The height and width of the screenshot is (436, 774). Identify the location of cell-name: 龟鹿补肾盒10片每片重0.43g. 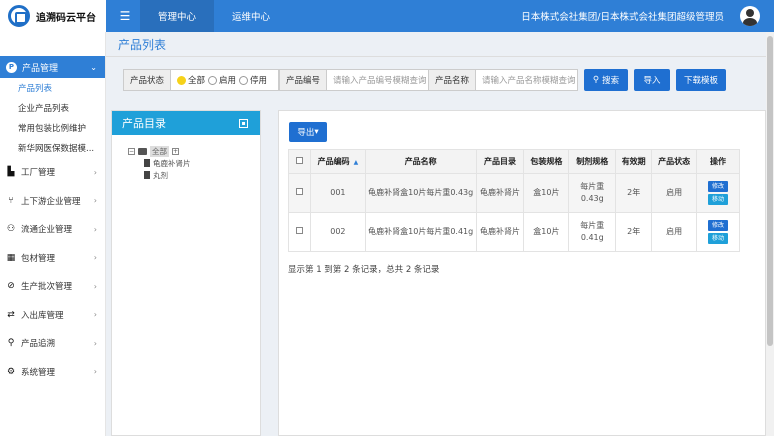
(420, 193).